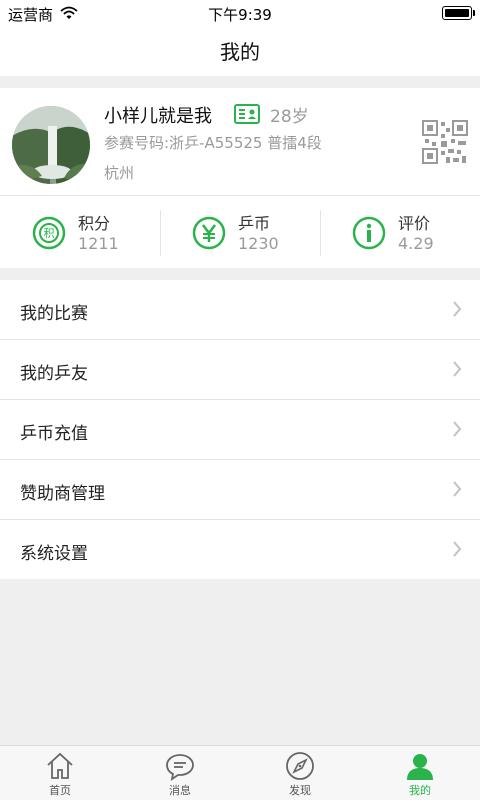 The image size is (480, 800). What do you see at coordinates (62, 494) in the screenshot?
I see `menu-item-label: 赞助商管理` at bounding box center [62, 494].